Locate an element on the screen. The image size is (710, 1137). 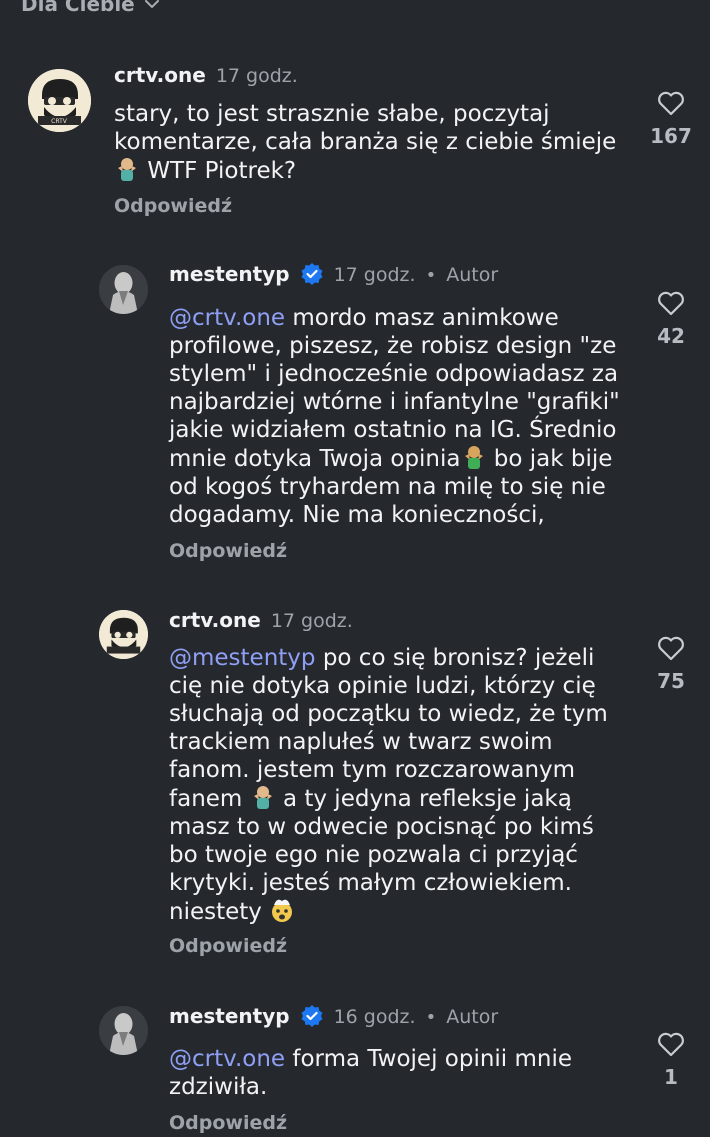
feed-title: Dla Ciebie is located at coordinates (78, 8).